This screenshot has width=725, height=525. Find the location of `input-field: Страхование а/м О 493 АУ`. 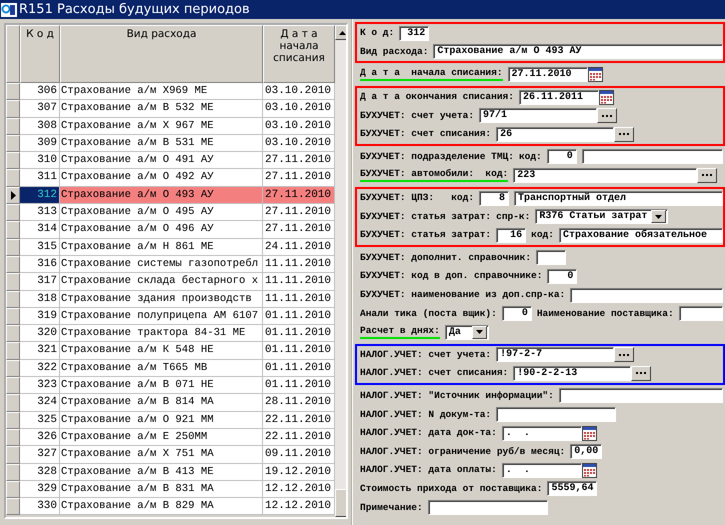

input-field: Страхование а/м О 493 АУ is located at coordinates (578, 52).